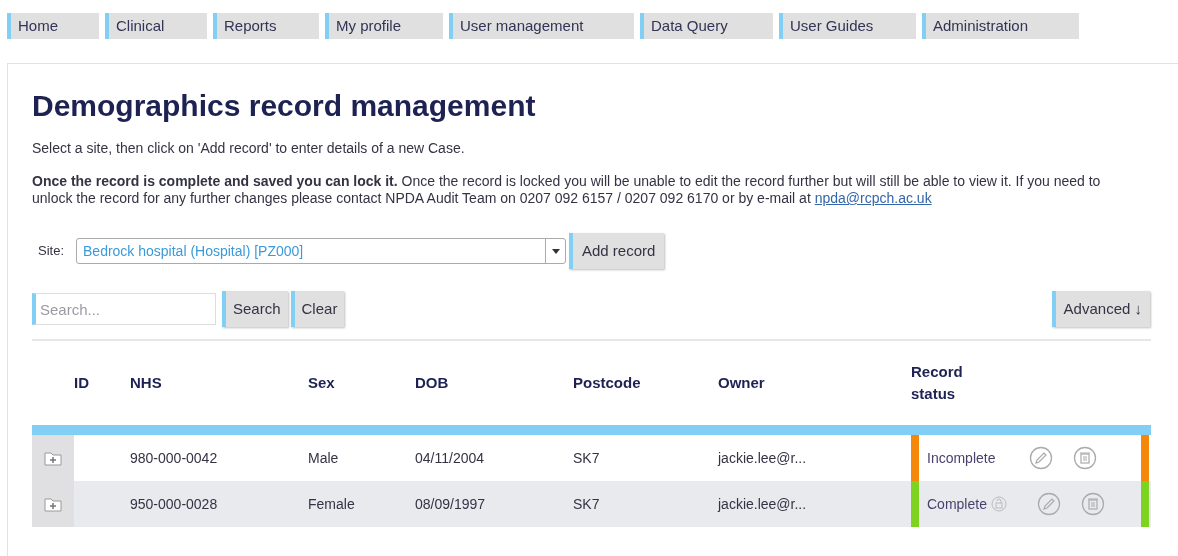 The image size is (1178, 556). What do you see at coordinates (156, 26) in the screenshot?
I see `nav-tab: Clinical` at bounding box center [156, 26].